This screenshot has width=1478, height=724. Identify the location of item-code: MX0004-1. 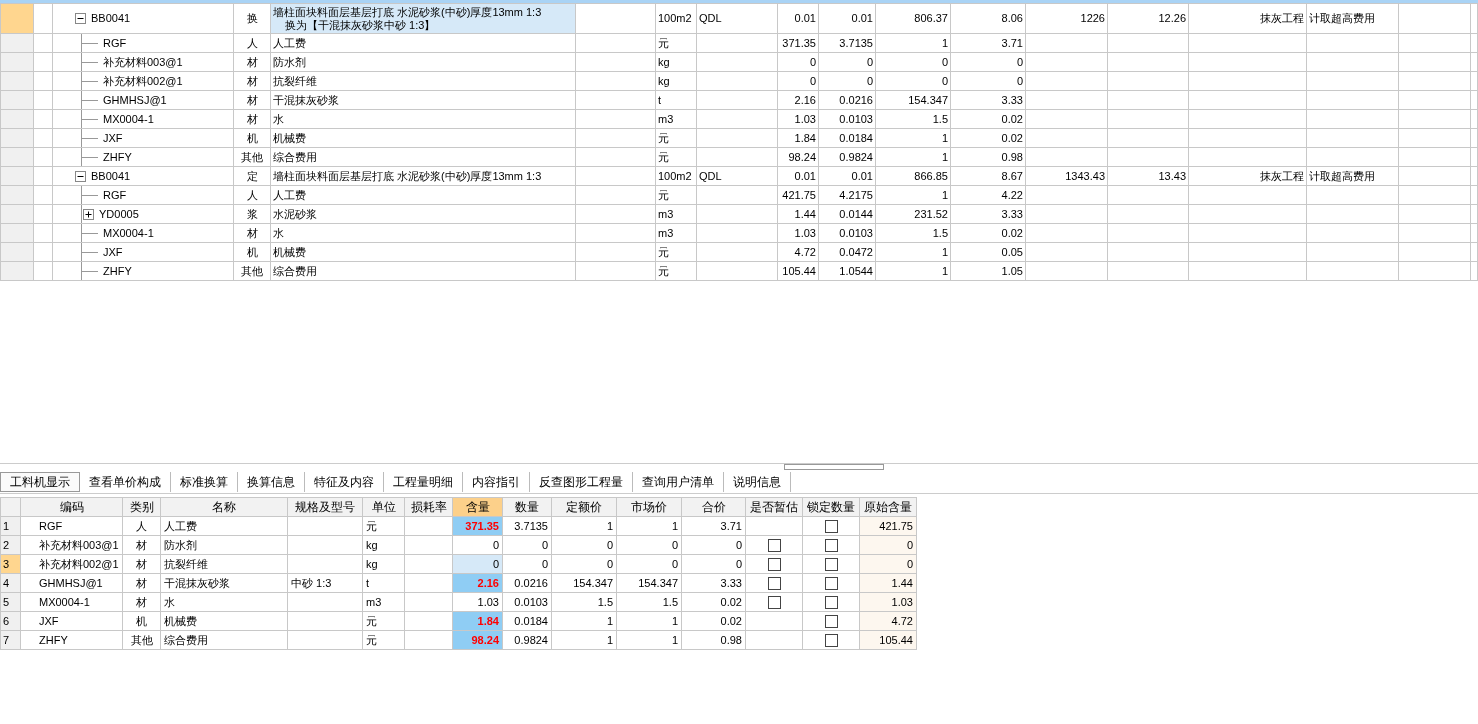
(128, 233).